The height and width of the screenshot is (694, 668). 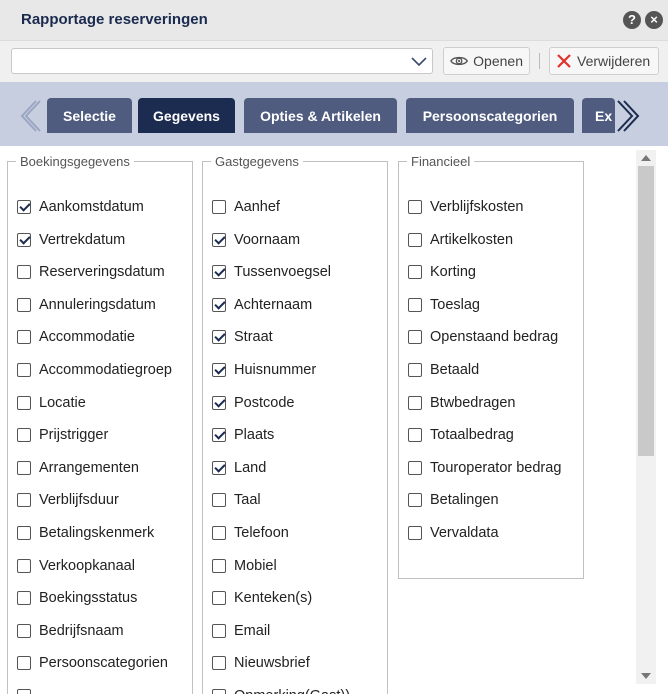 What do you see at coordinates (222, 61) in the screenshot?
I see `report-select` at bounding box center [222, 61].